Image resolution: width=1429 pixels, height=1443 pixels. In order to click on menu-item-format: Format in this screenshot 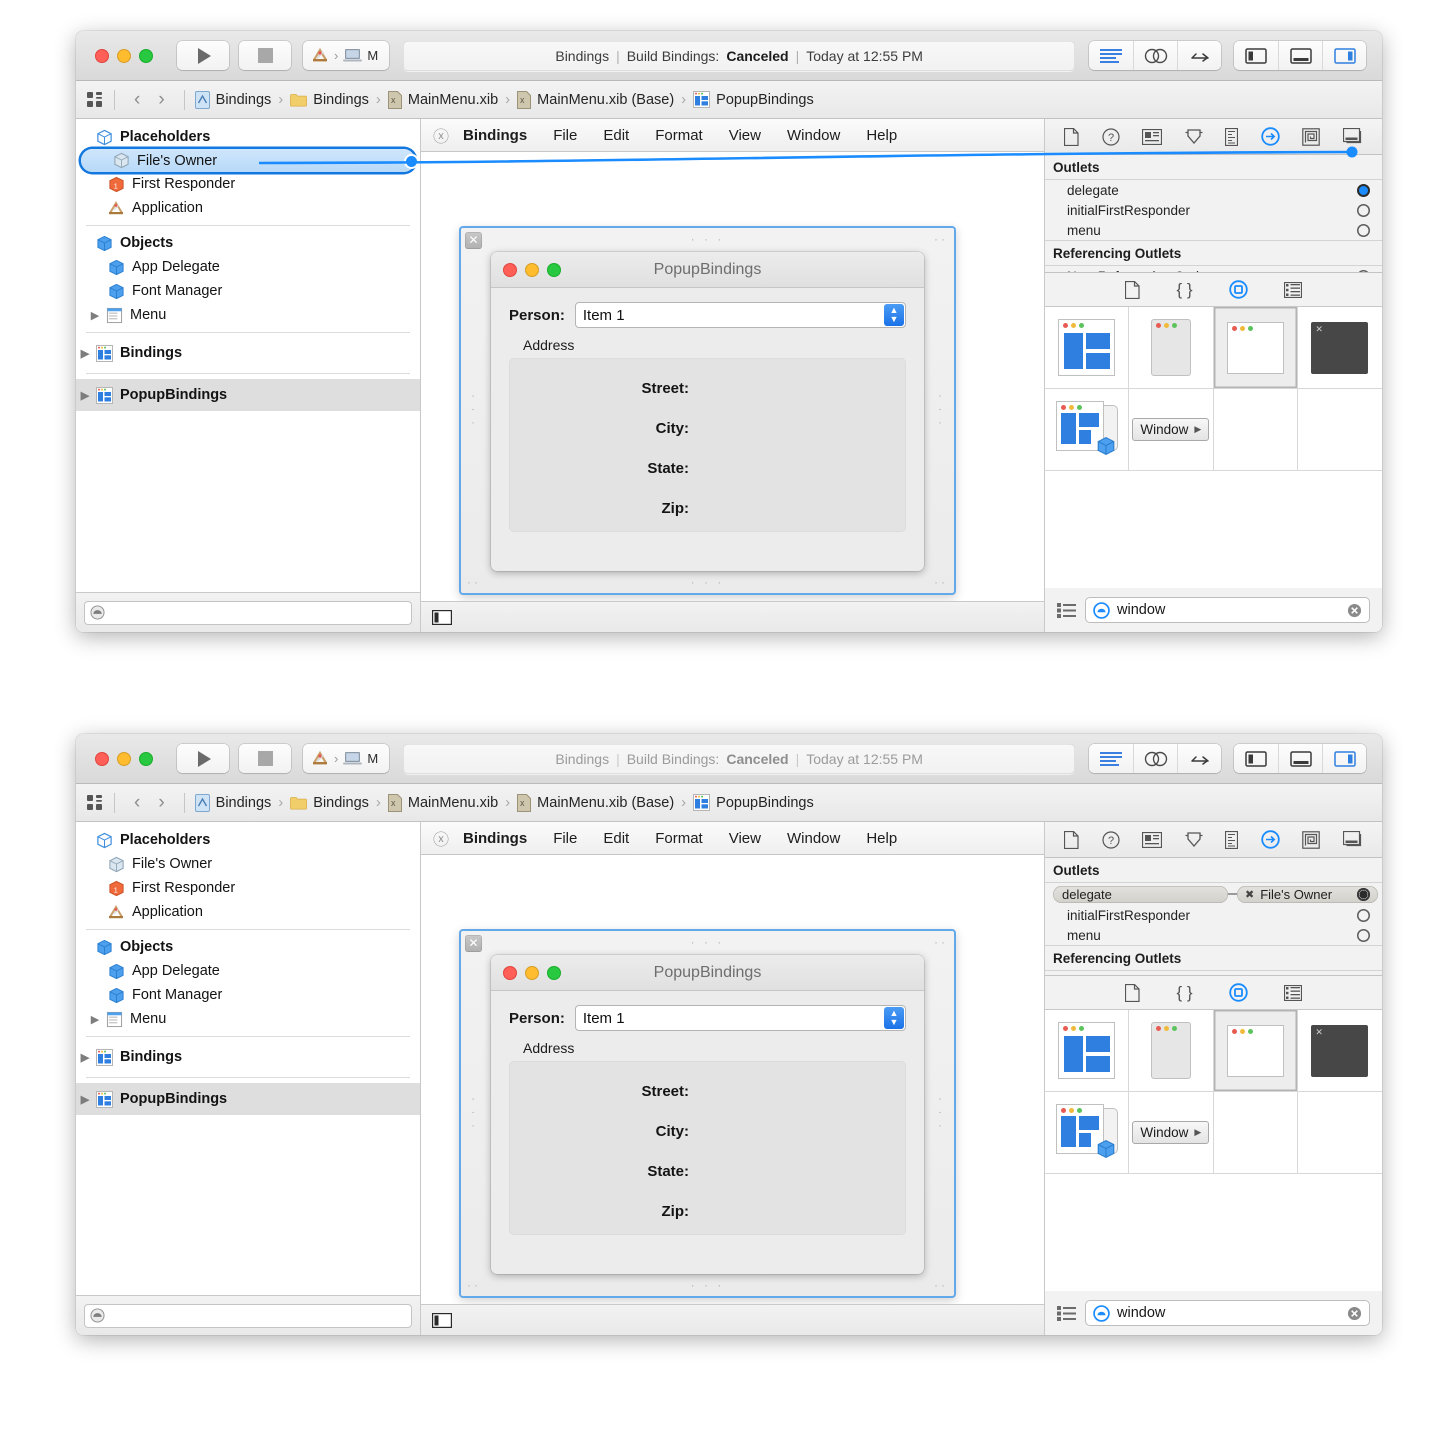, I will do `click(679, 838)`.